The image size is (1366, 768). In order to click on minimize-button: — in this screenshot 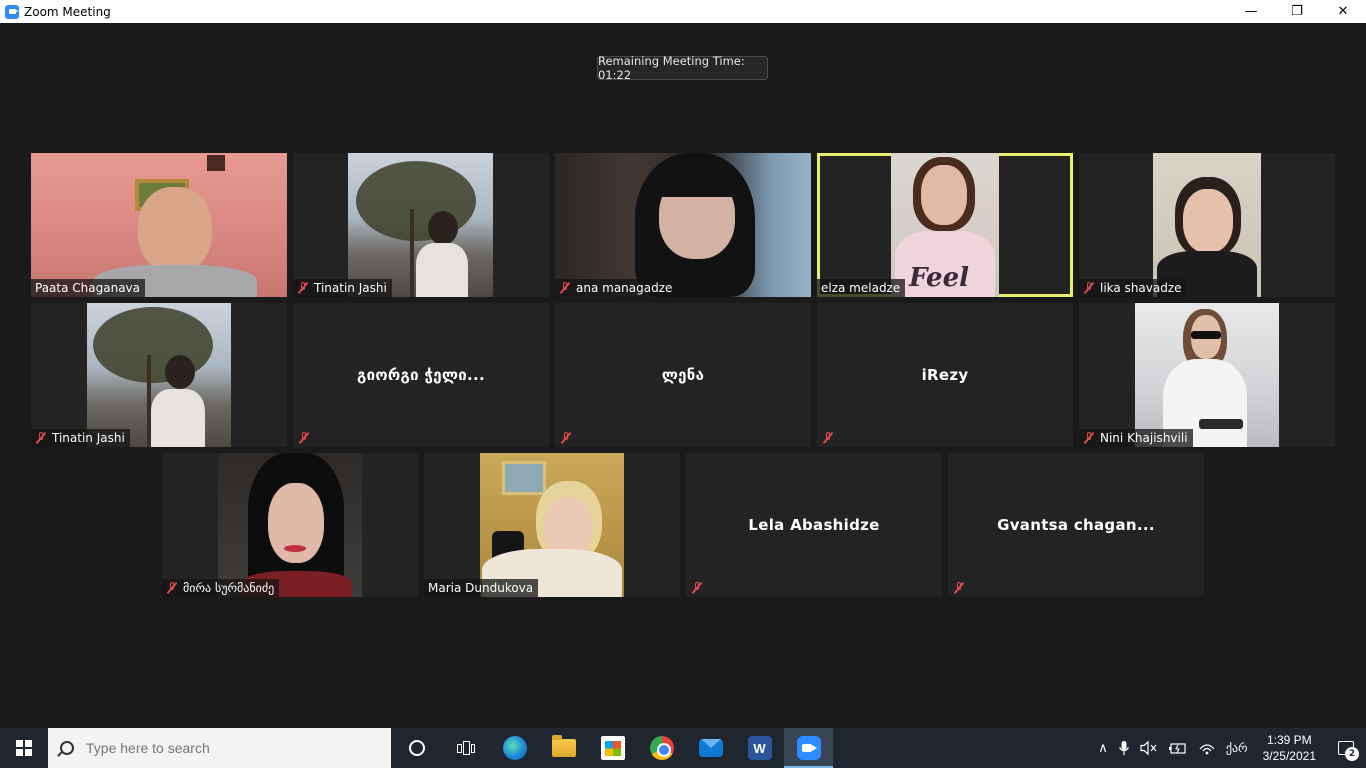, I will do `click(1251, 11)`.